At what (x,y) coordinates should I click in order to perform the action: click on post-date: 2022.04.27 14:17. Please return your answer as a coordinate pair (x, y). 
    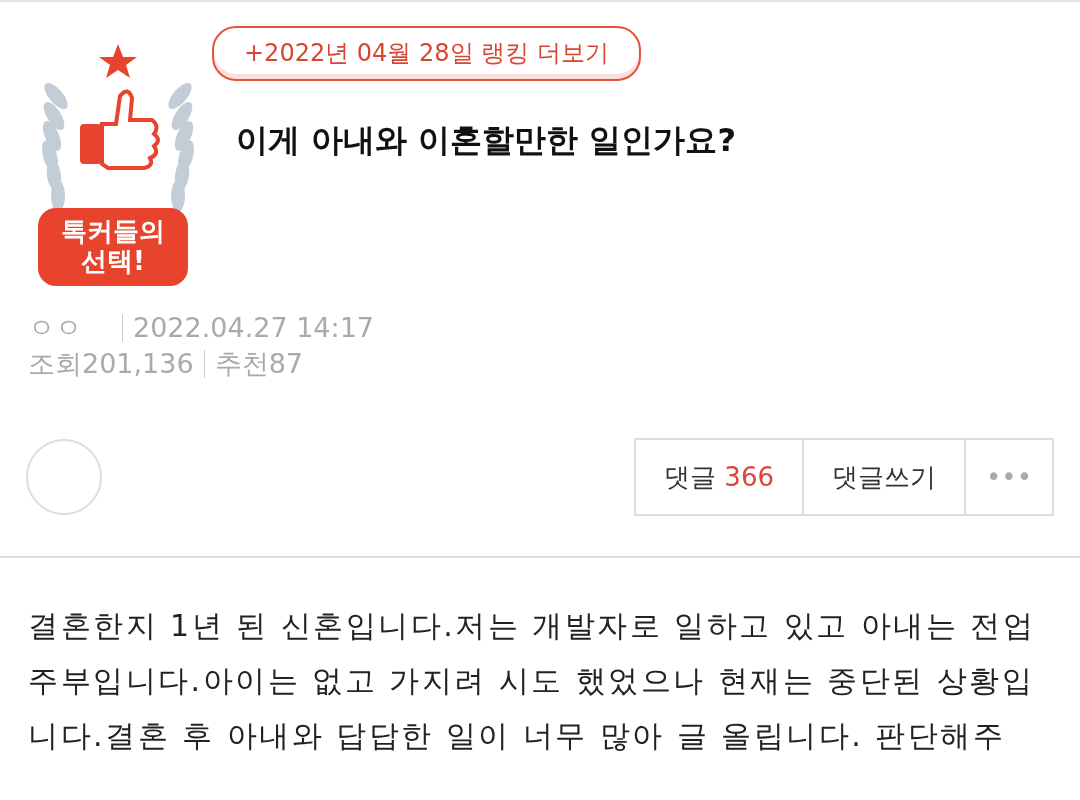
    Looking at the image, I should click on (253, 328).